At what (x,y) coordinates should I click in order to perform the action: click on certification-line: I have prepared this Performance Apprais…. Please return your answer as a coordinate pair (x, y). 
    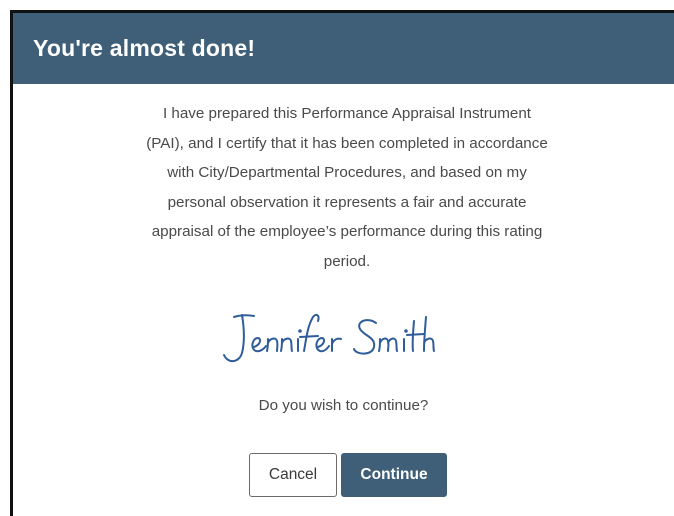
    Looking at the image, I should click on (347, 113).